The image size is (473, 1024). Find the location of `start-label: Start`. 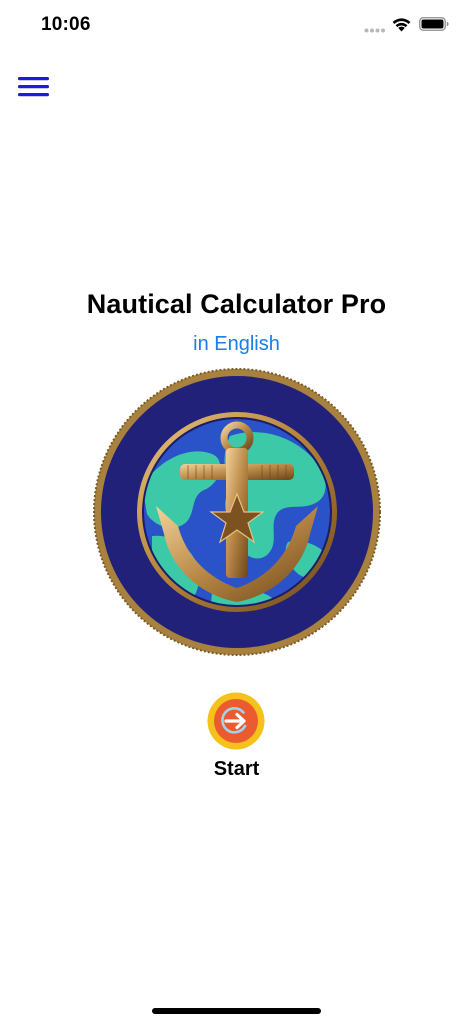

start-label: Start is located at coordinates (236, 769).